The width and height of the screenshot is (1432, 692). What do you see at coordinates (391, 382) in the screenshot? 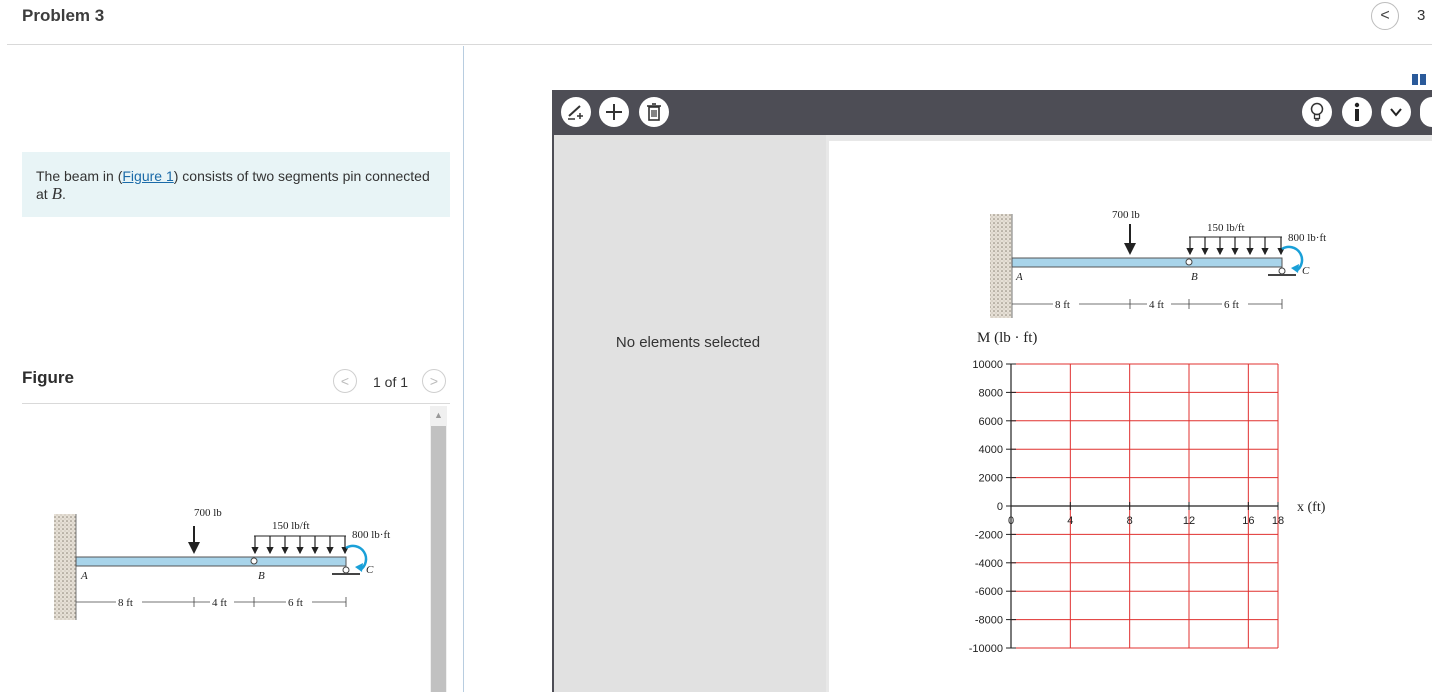
I see `figure-counter: 1 of 1` at bounding box center [391, 382].